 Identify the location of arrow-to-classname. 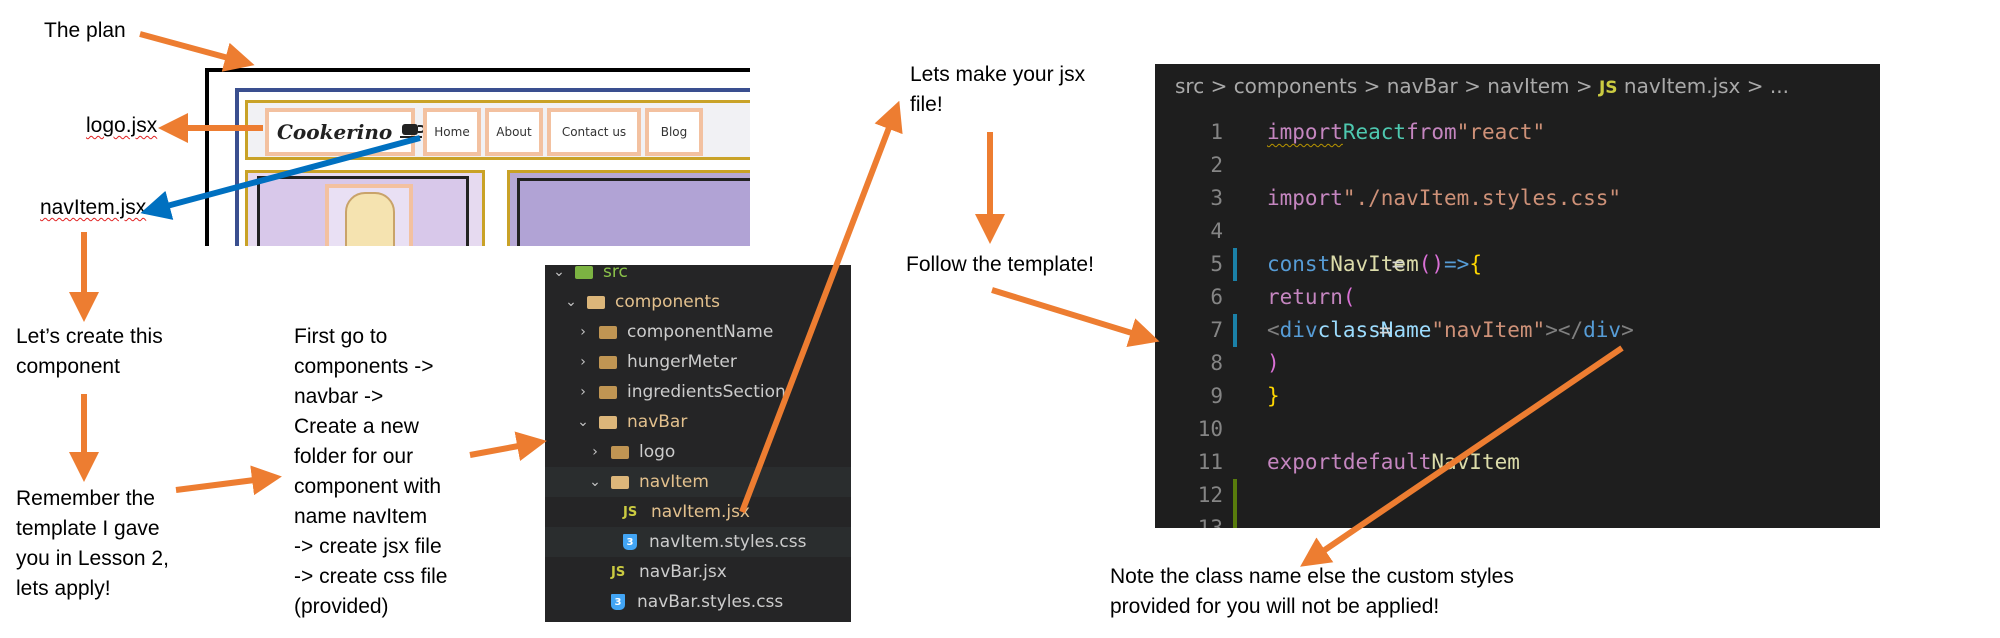
(1462, 456).